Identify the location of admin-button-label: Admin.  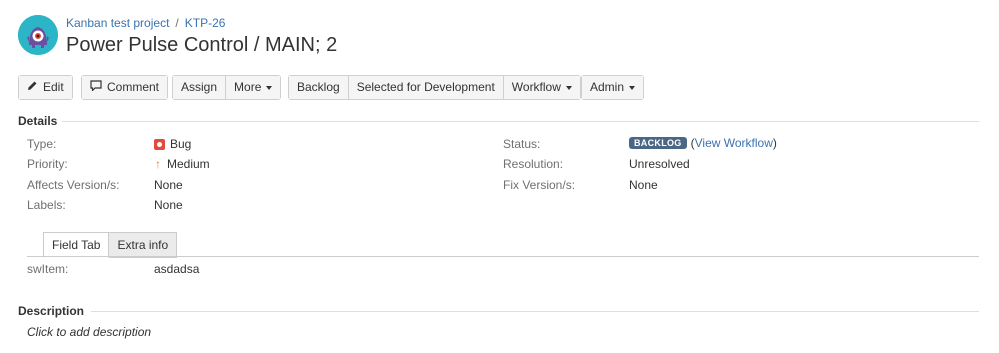
(607, 87).